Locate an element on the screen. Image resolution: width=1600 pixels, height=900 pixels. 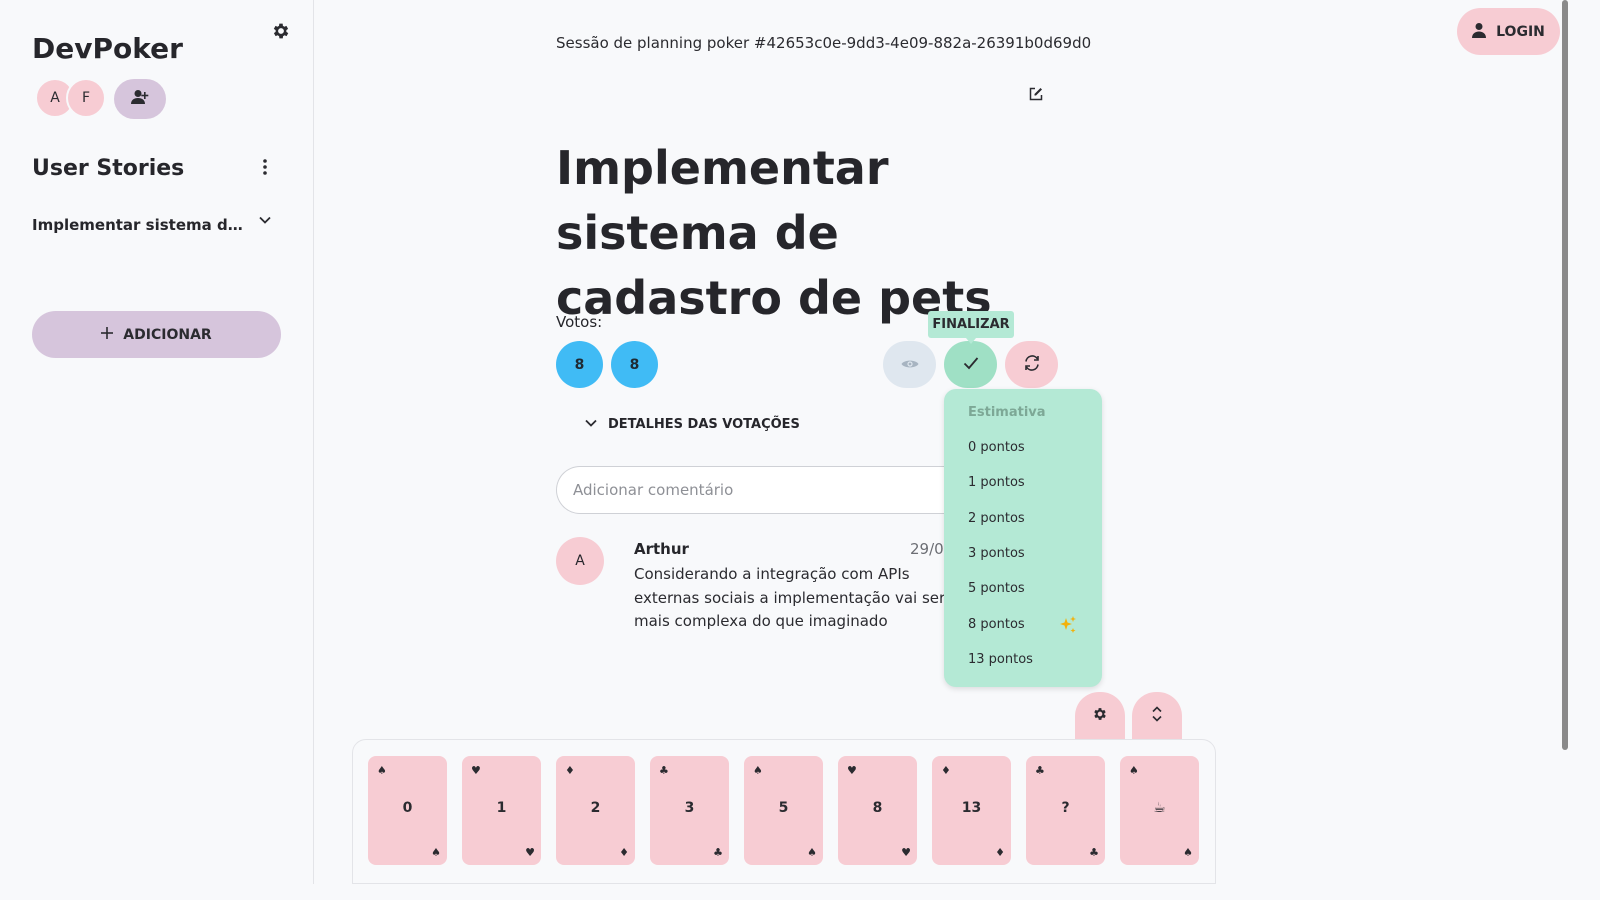
add-story-label: ADICIONAR is located at coordinates (167, 334).